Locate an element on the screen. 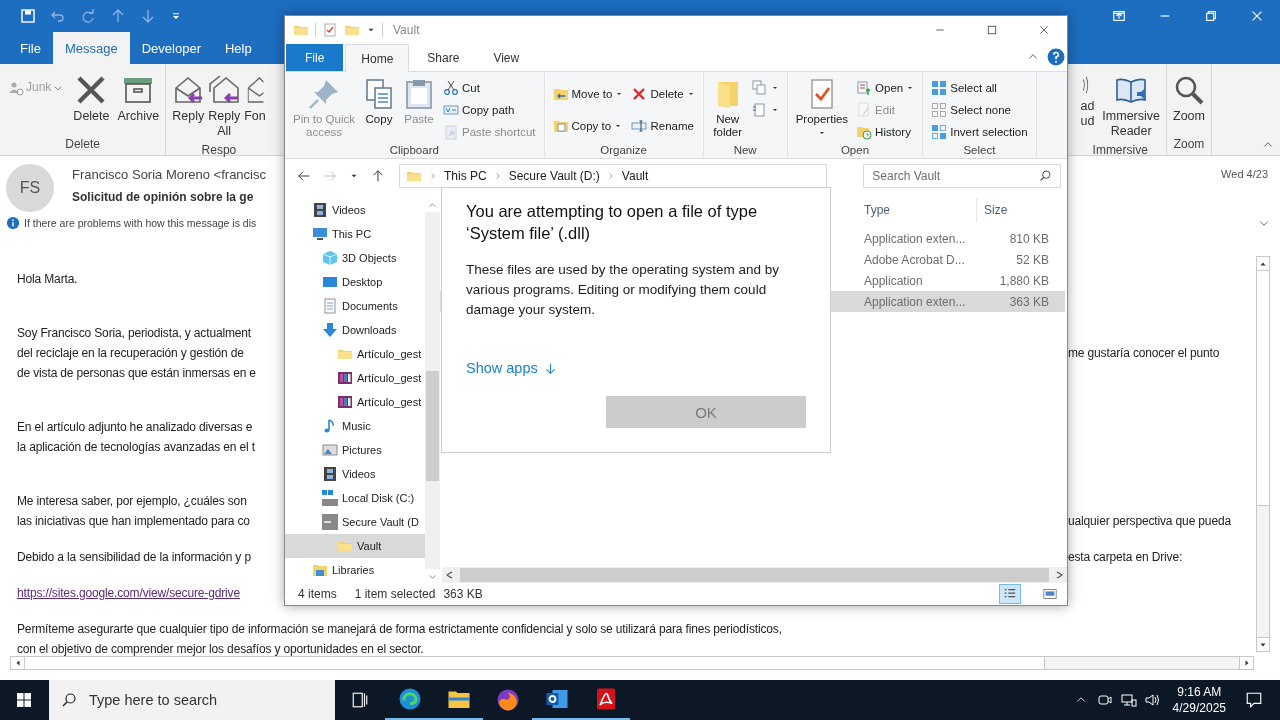  person-block-icon is located at coordinates (16, 88).